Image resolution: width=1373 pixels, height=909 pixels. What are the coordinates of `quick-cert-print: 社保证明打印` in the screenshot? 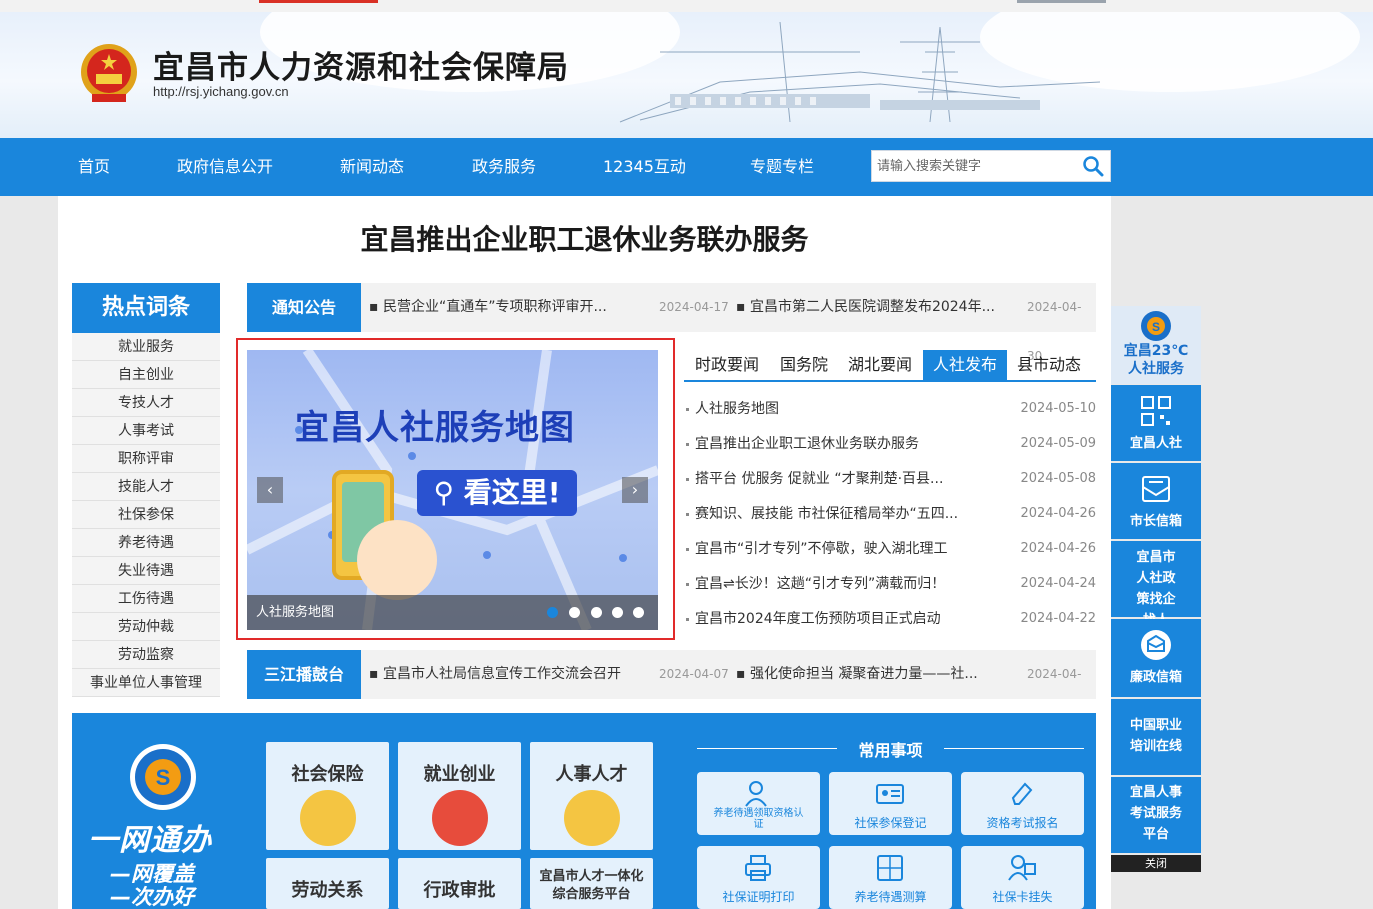 It's located at (758, 877).